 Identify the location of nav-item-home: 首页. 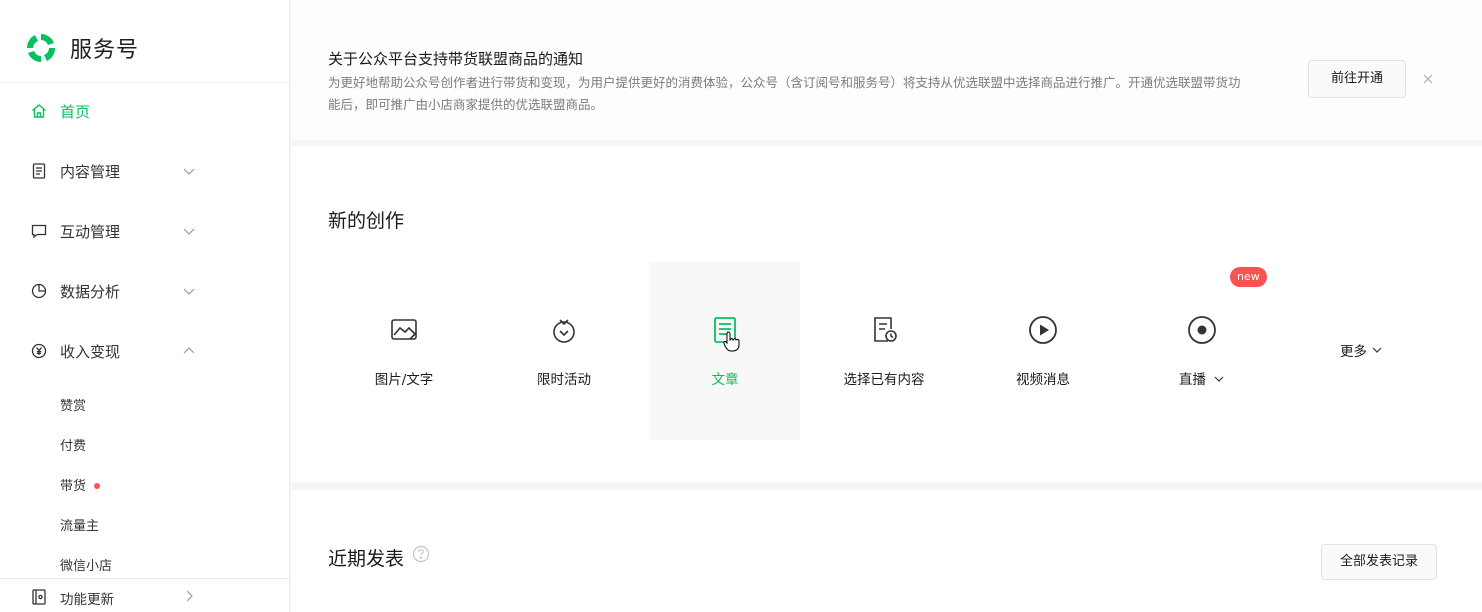
(144, 111).